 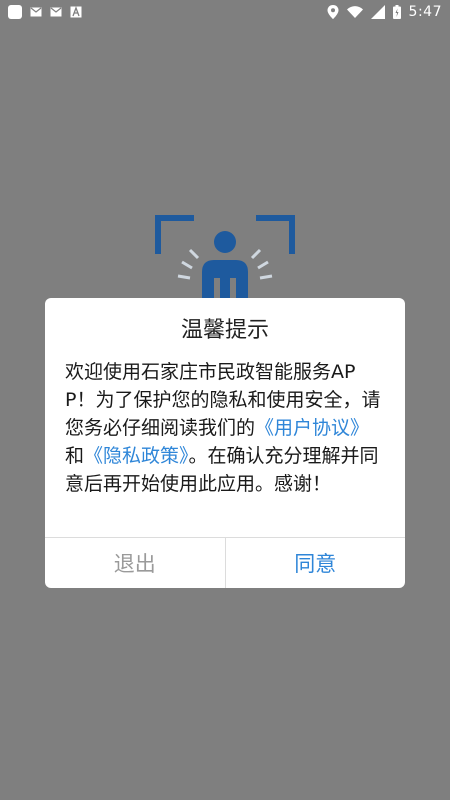 What do you see at coordinates (316, 563) in the screenshot?
I see `agree-button: 同意` at bounding box center [316, 563].